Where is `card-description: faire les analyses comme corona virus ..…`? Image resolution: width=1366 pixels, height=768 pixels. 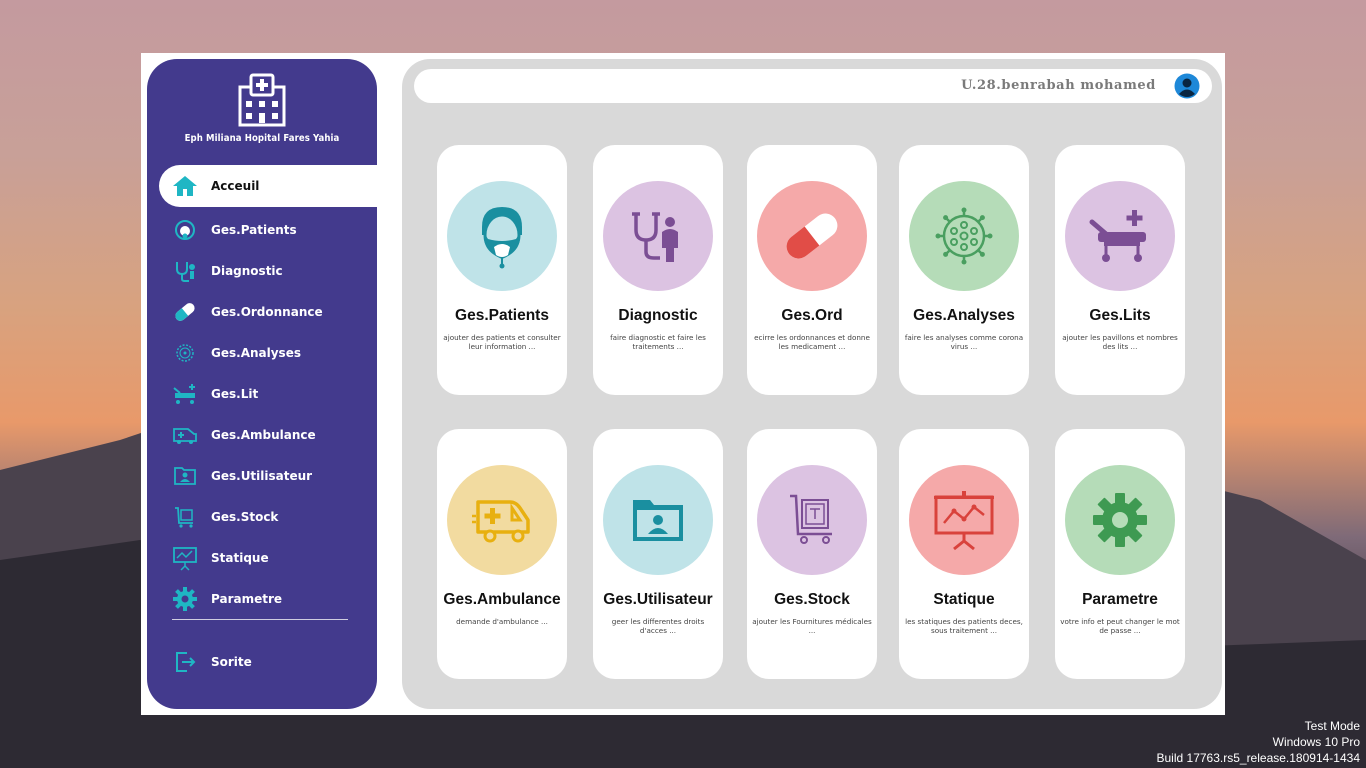 card-description: faire les analyses comme corona virus ..… is located at coordinates (964, 342).